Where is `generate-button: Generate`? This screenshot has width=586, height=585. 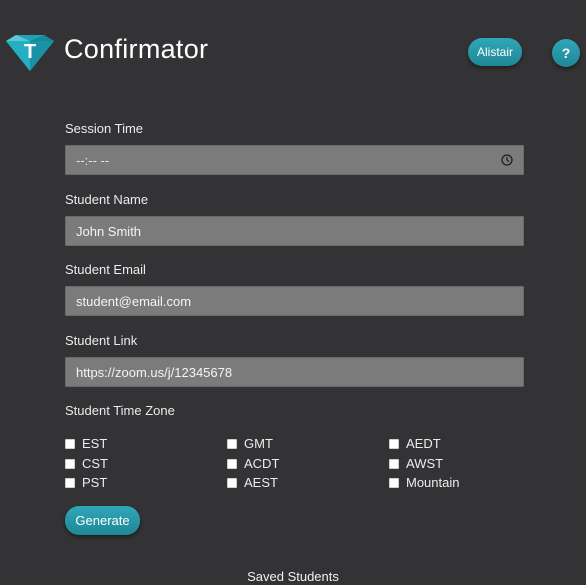
generate-button: Generate is located at coordinates (102, 520).